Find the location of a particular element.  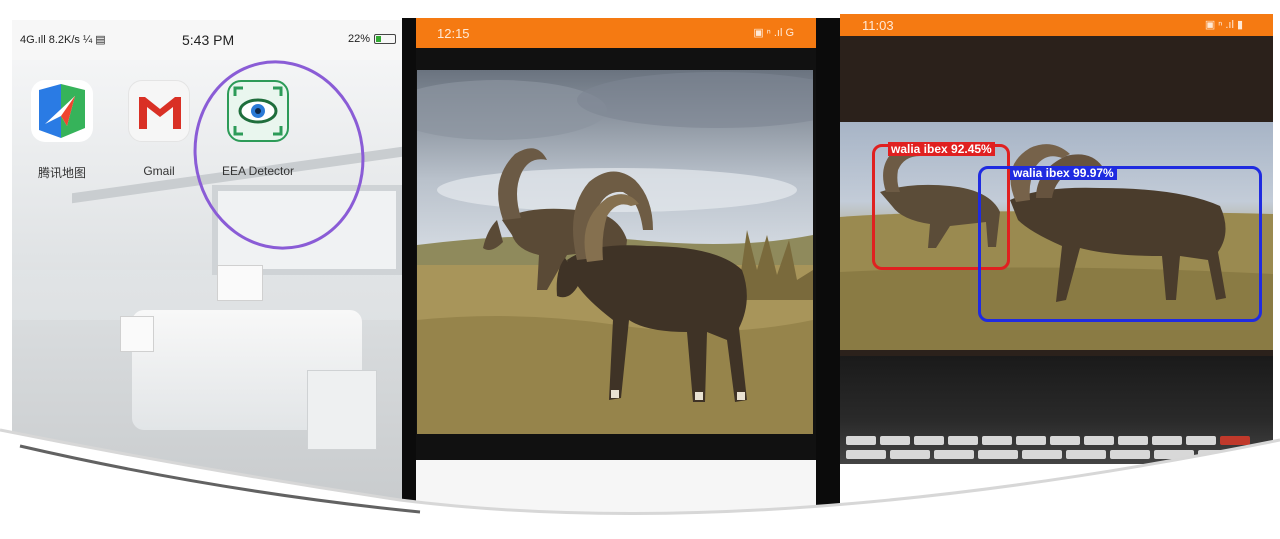

status-bar: 12:15 ▣ ⁿ .ıl G is located at coordinates (609, 33).